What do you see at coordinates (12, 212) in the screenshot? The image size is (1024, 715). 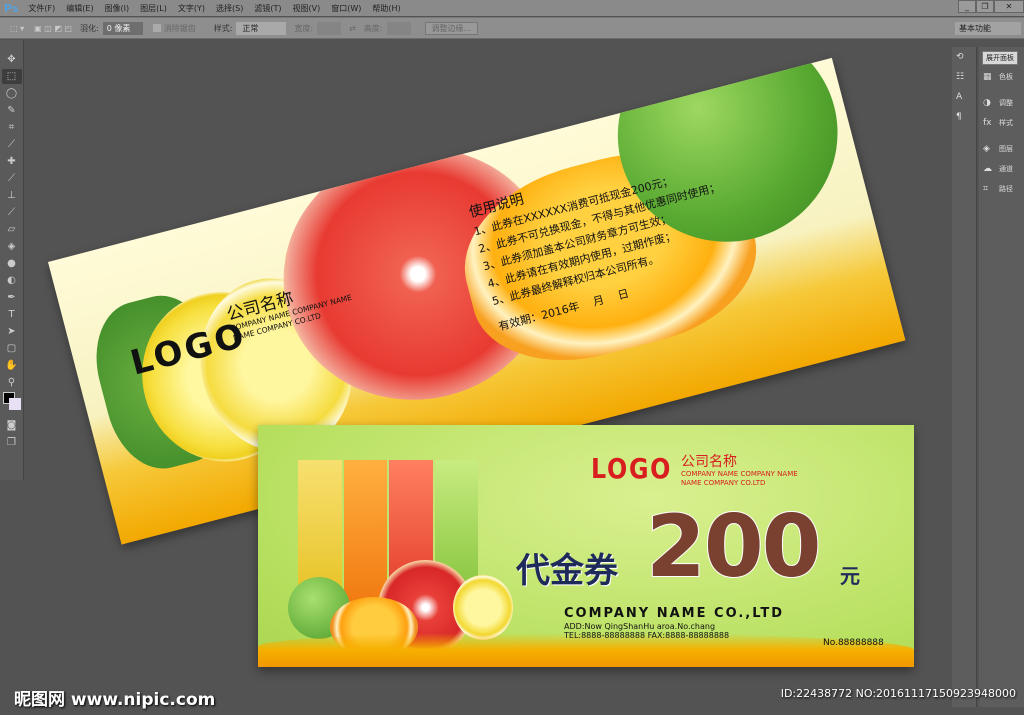 I see `history-brush-tool-icon: ⟋` at bounding box center [12, 212].